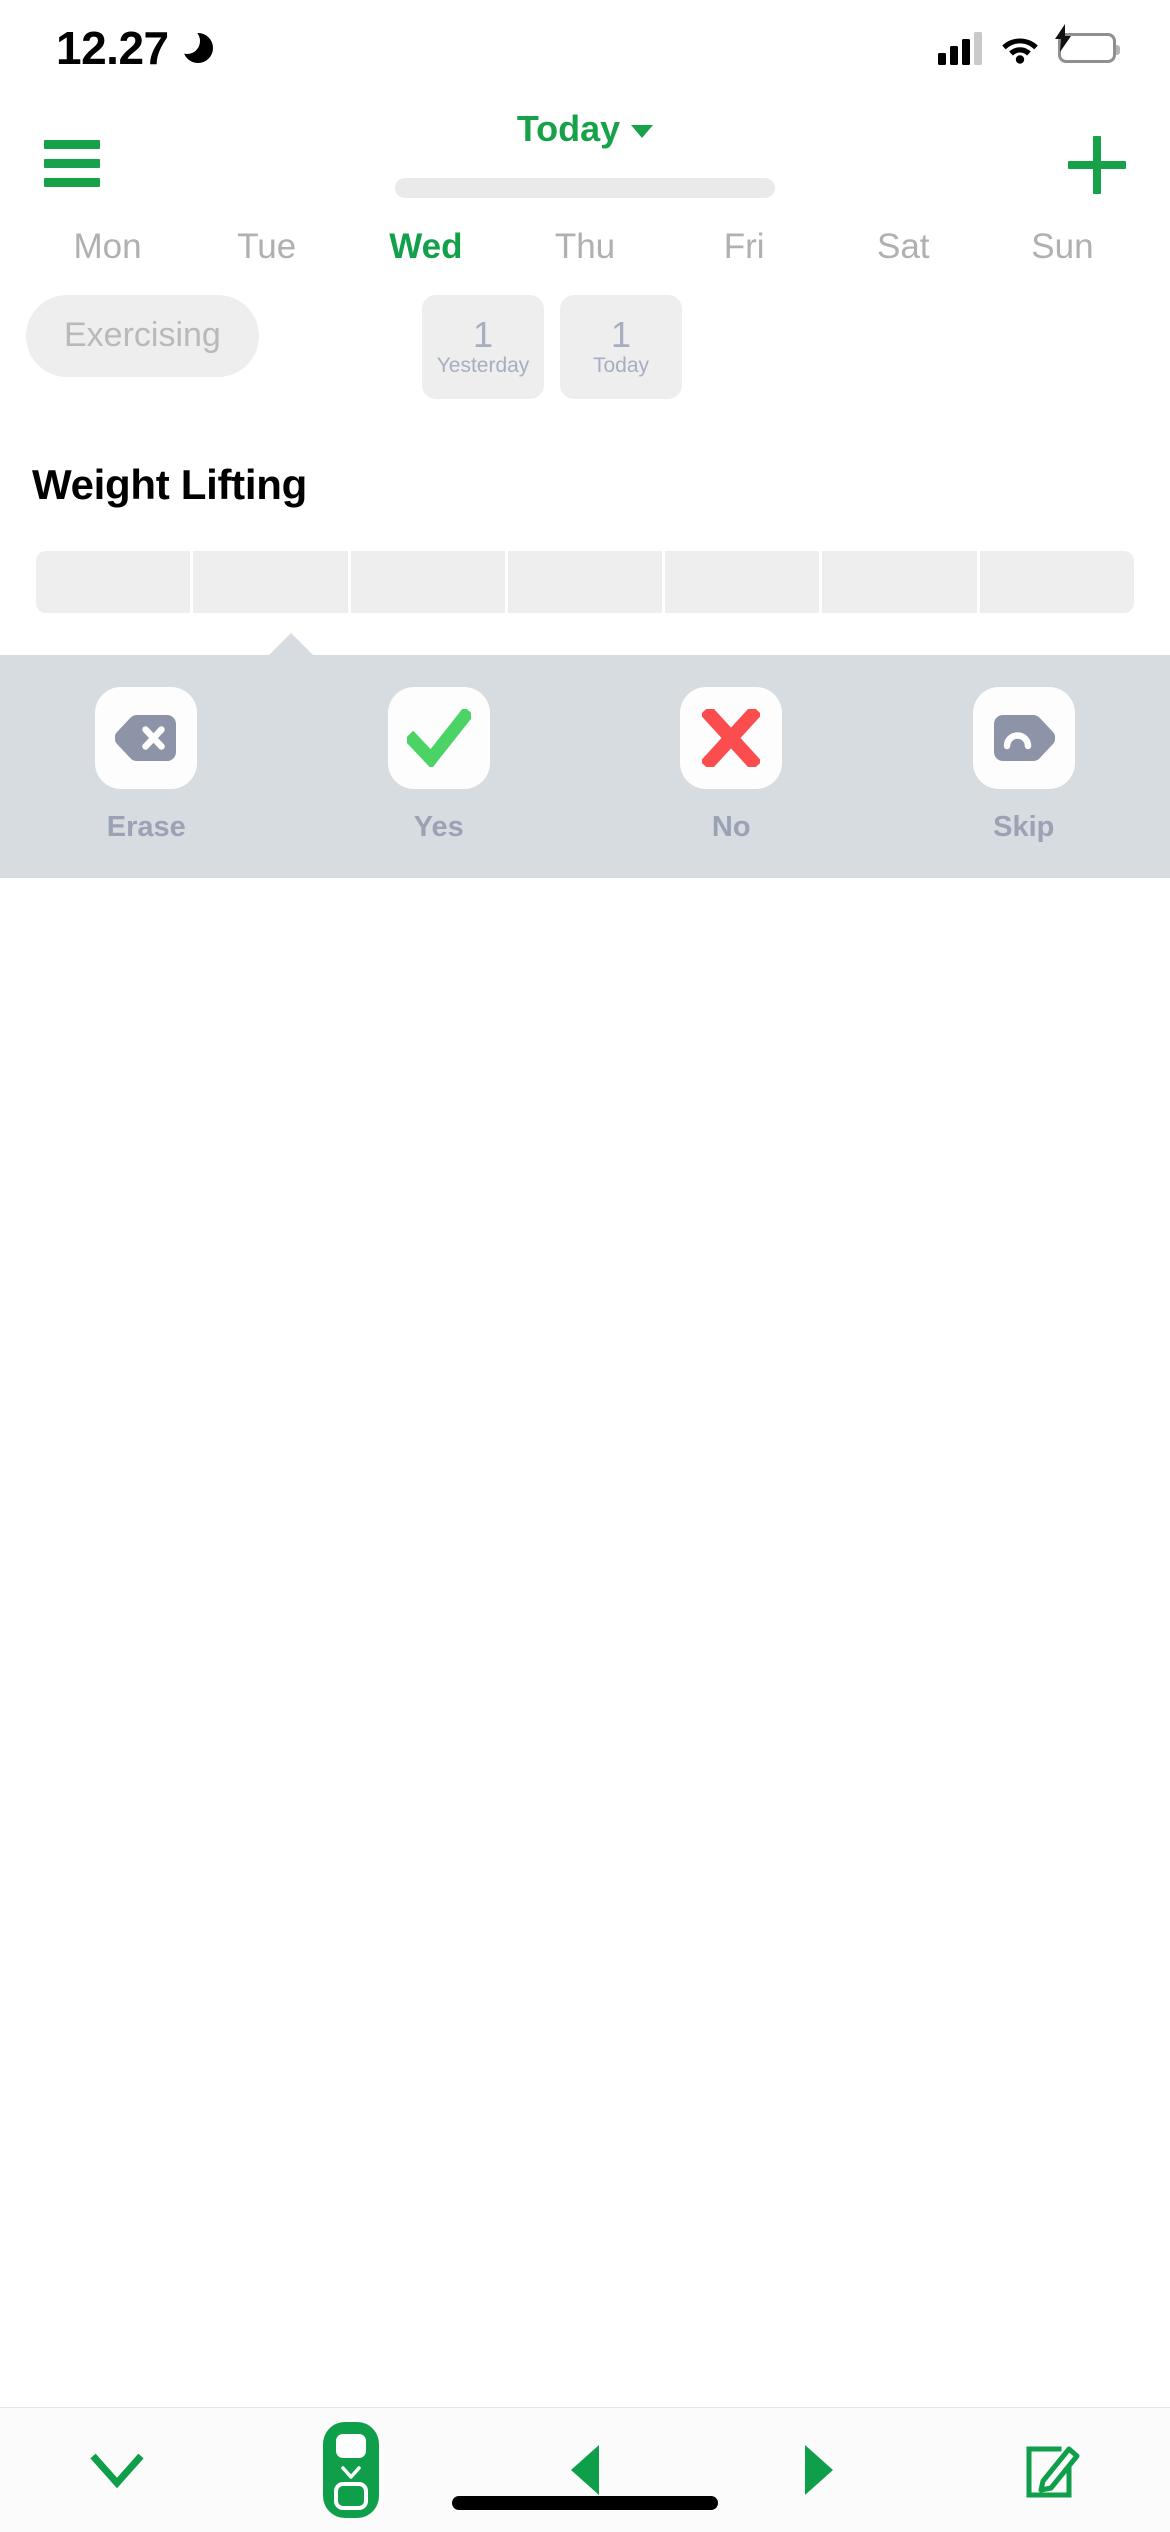 This screenshot has width=1170, height=2532. I want to click on status-bar-left: 12.27, so click(134, 48).